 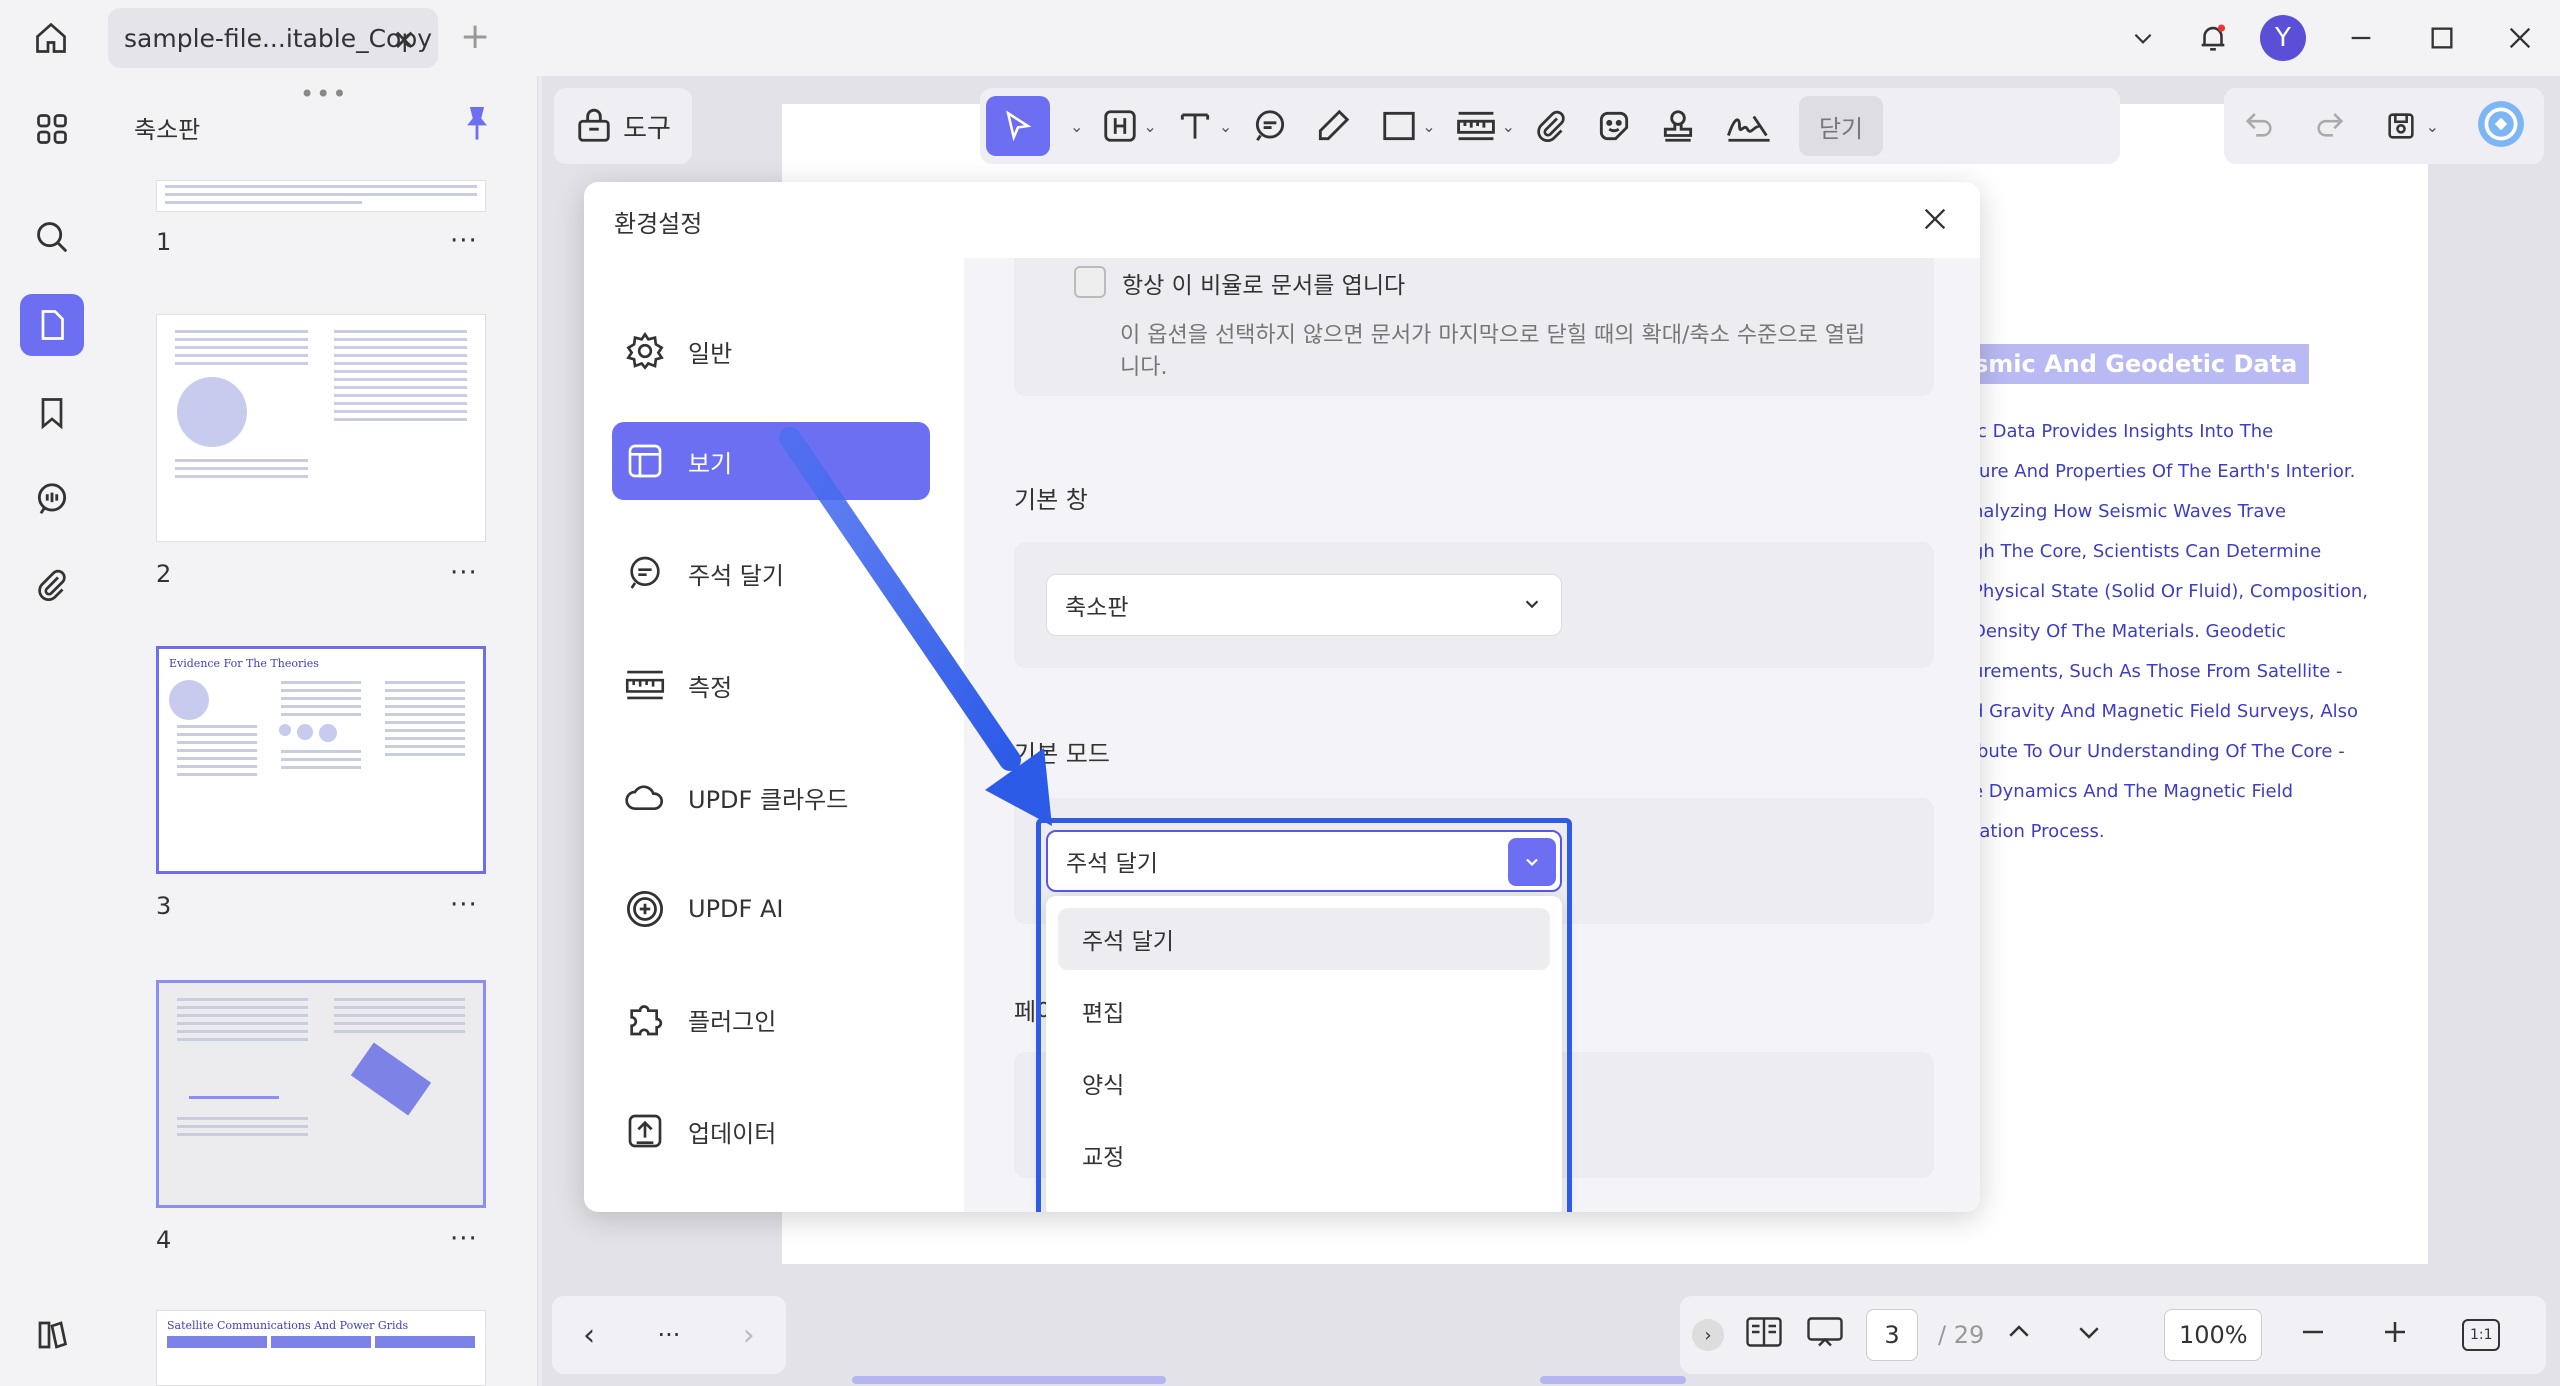 What do you see at coordinates (749, 1335) in the screenshot?
I see `next-icon: ›` at bounding box center [749, 1335].